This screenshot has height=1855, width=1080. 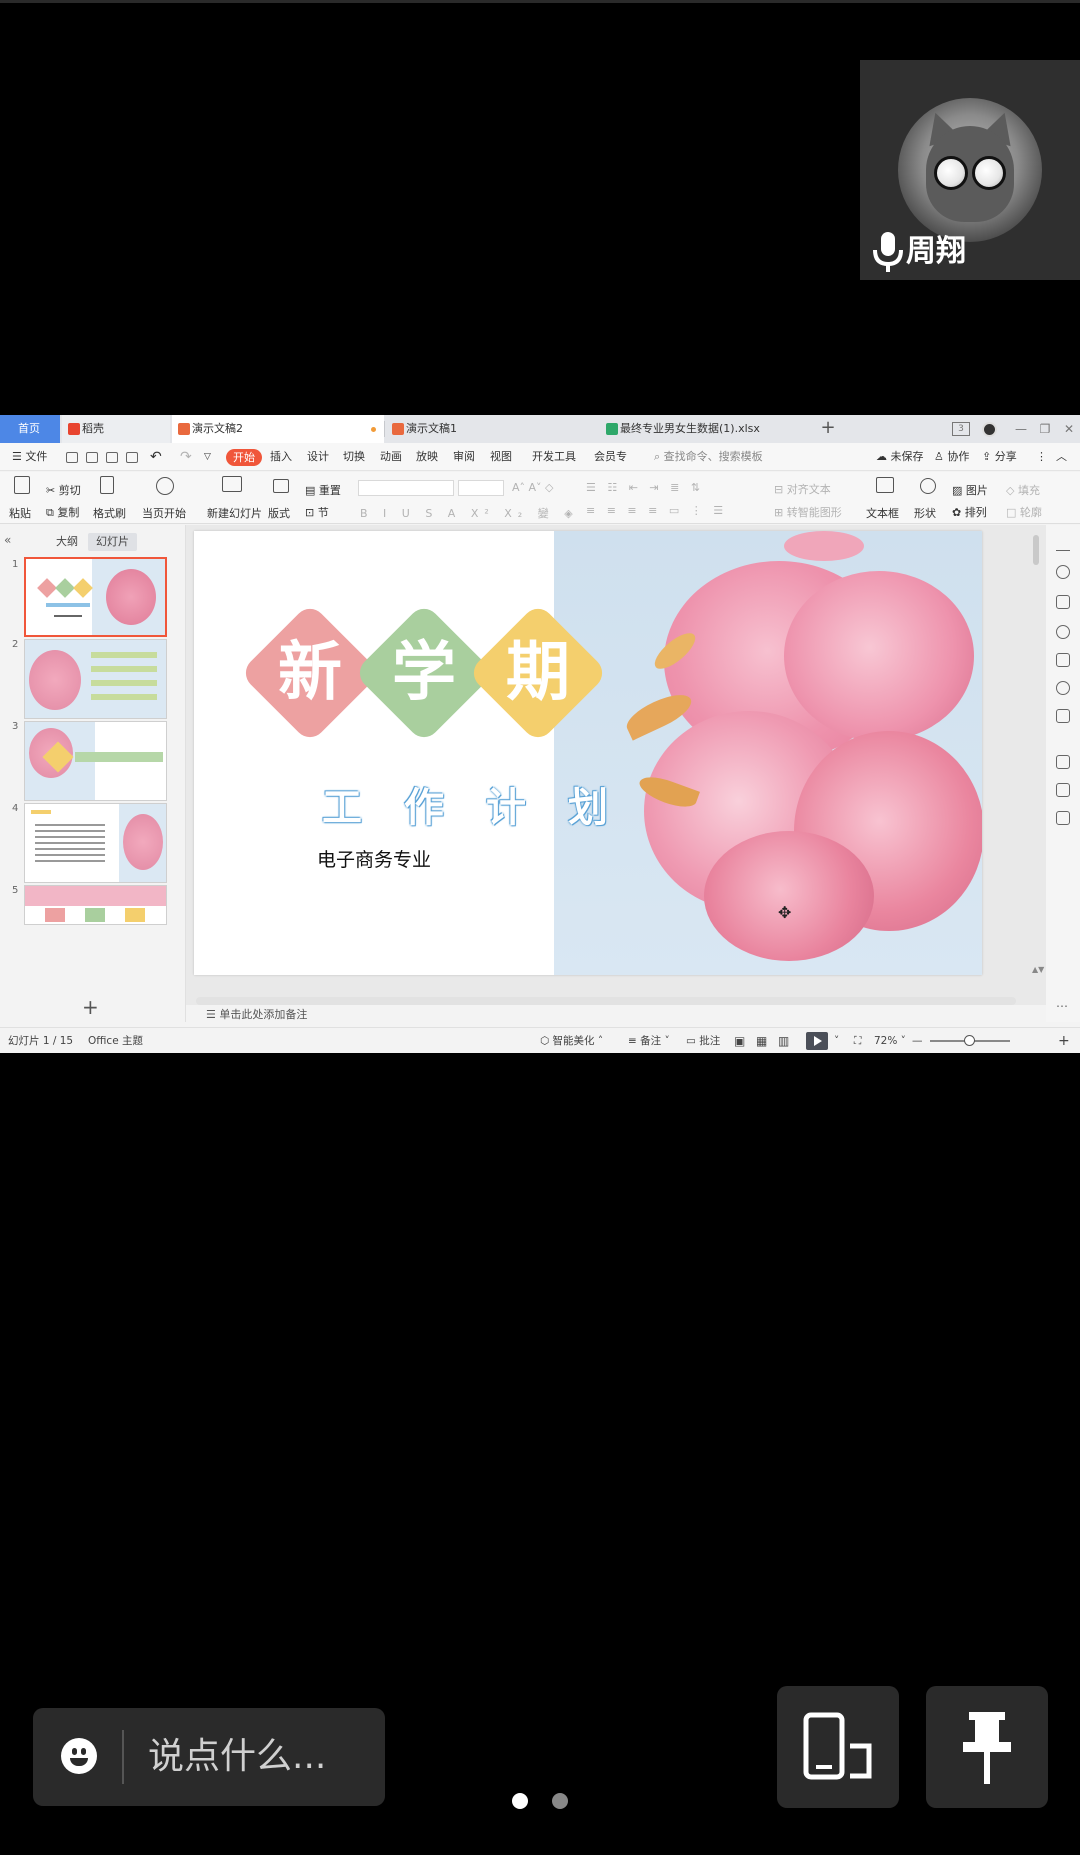 What do you see at coordinates (30, 429) in the screenshot?
I see `tab-home: 首页` at bounding box center [30, 429].